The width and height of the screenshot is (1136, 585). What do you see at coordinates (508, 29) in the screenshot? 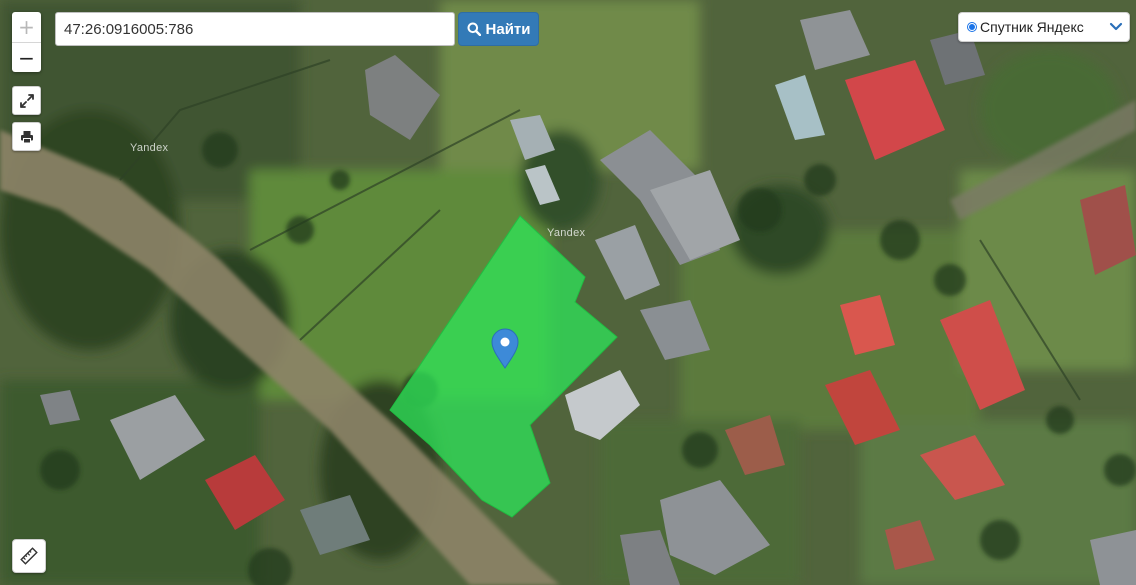
I see `search-button-label: Найти` at bounding box center [508, 29].